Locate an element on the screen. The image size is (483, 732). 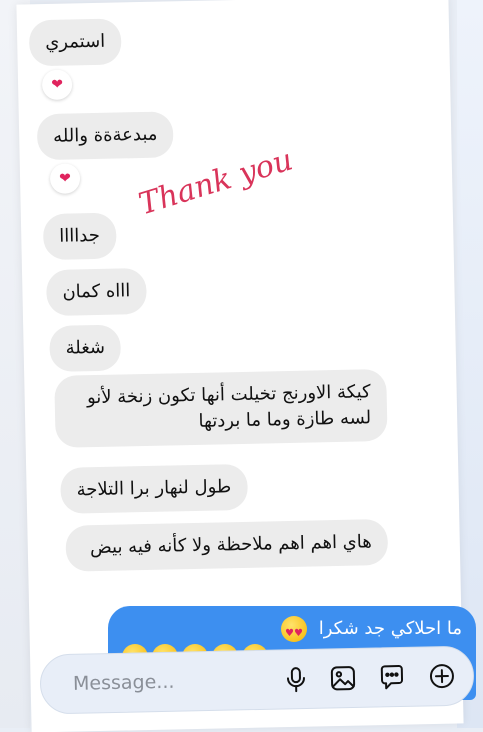
received-message: استمري is located at coordinates (75, 42).